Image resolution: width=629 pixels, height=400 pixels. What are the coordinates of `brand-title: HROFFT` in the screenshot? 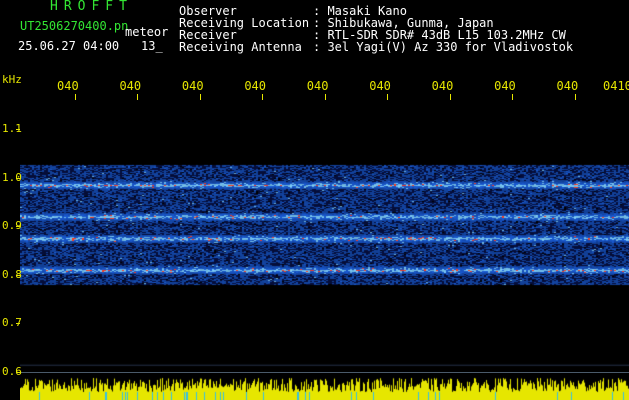 It's located at (91, 7).